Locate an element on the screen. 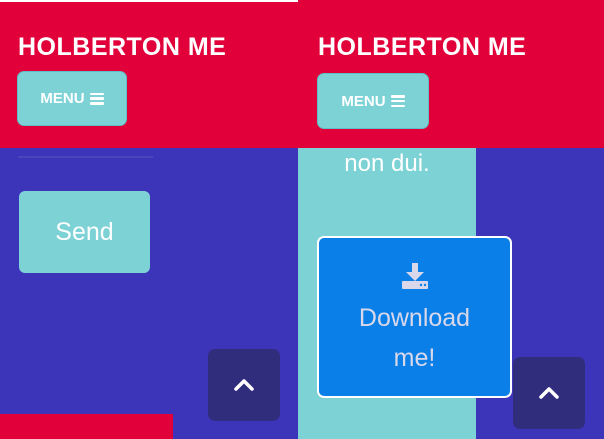 This screenshot has width=604, height=439. header-top-border is located at coordinates (149, 1).